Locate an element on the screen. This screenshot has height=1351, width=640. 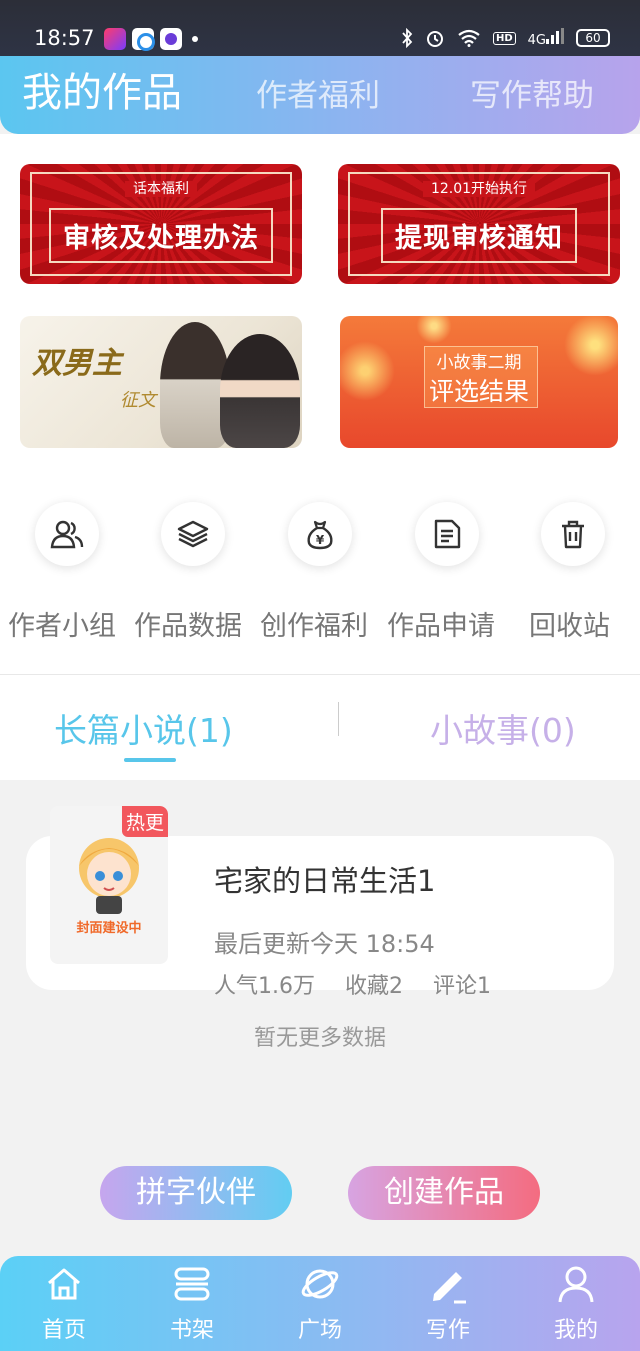
banner-kicker: 12.01开始执行 is located at coordinates (479, 188).